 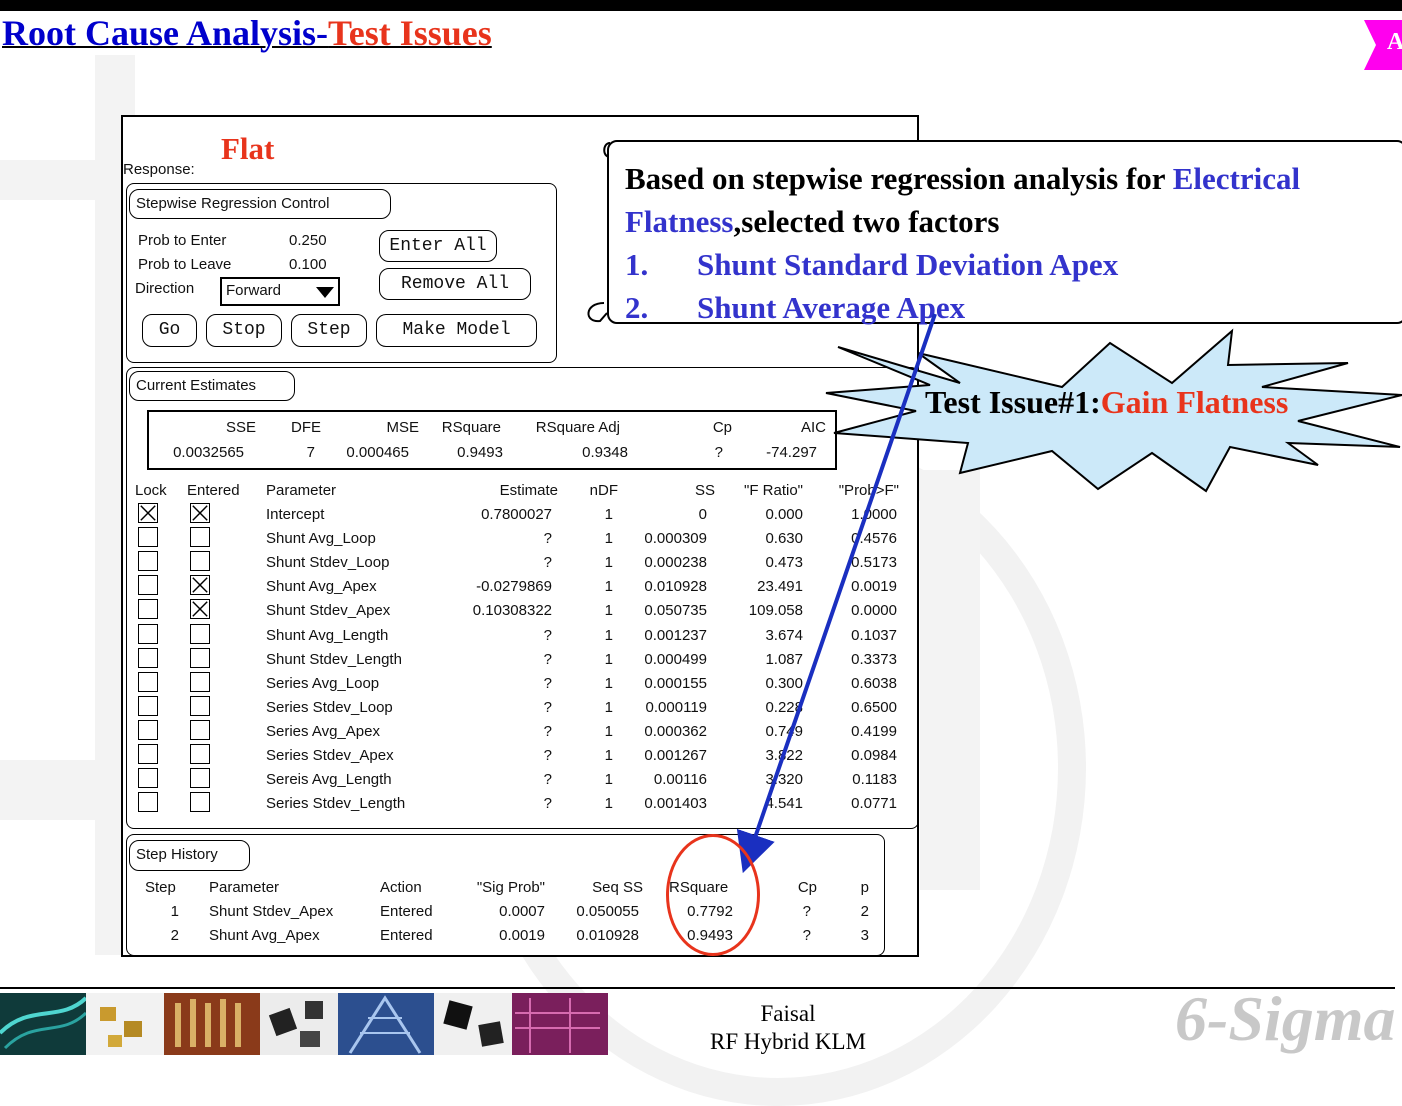 I want to click on history-header-parameter: Parameter, so click(x=244, y=887).